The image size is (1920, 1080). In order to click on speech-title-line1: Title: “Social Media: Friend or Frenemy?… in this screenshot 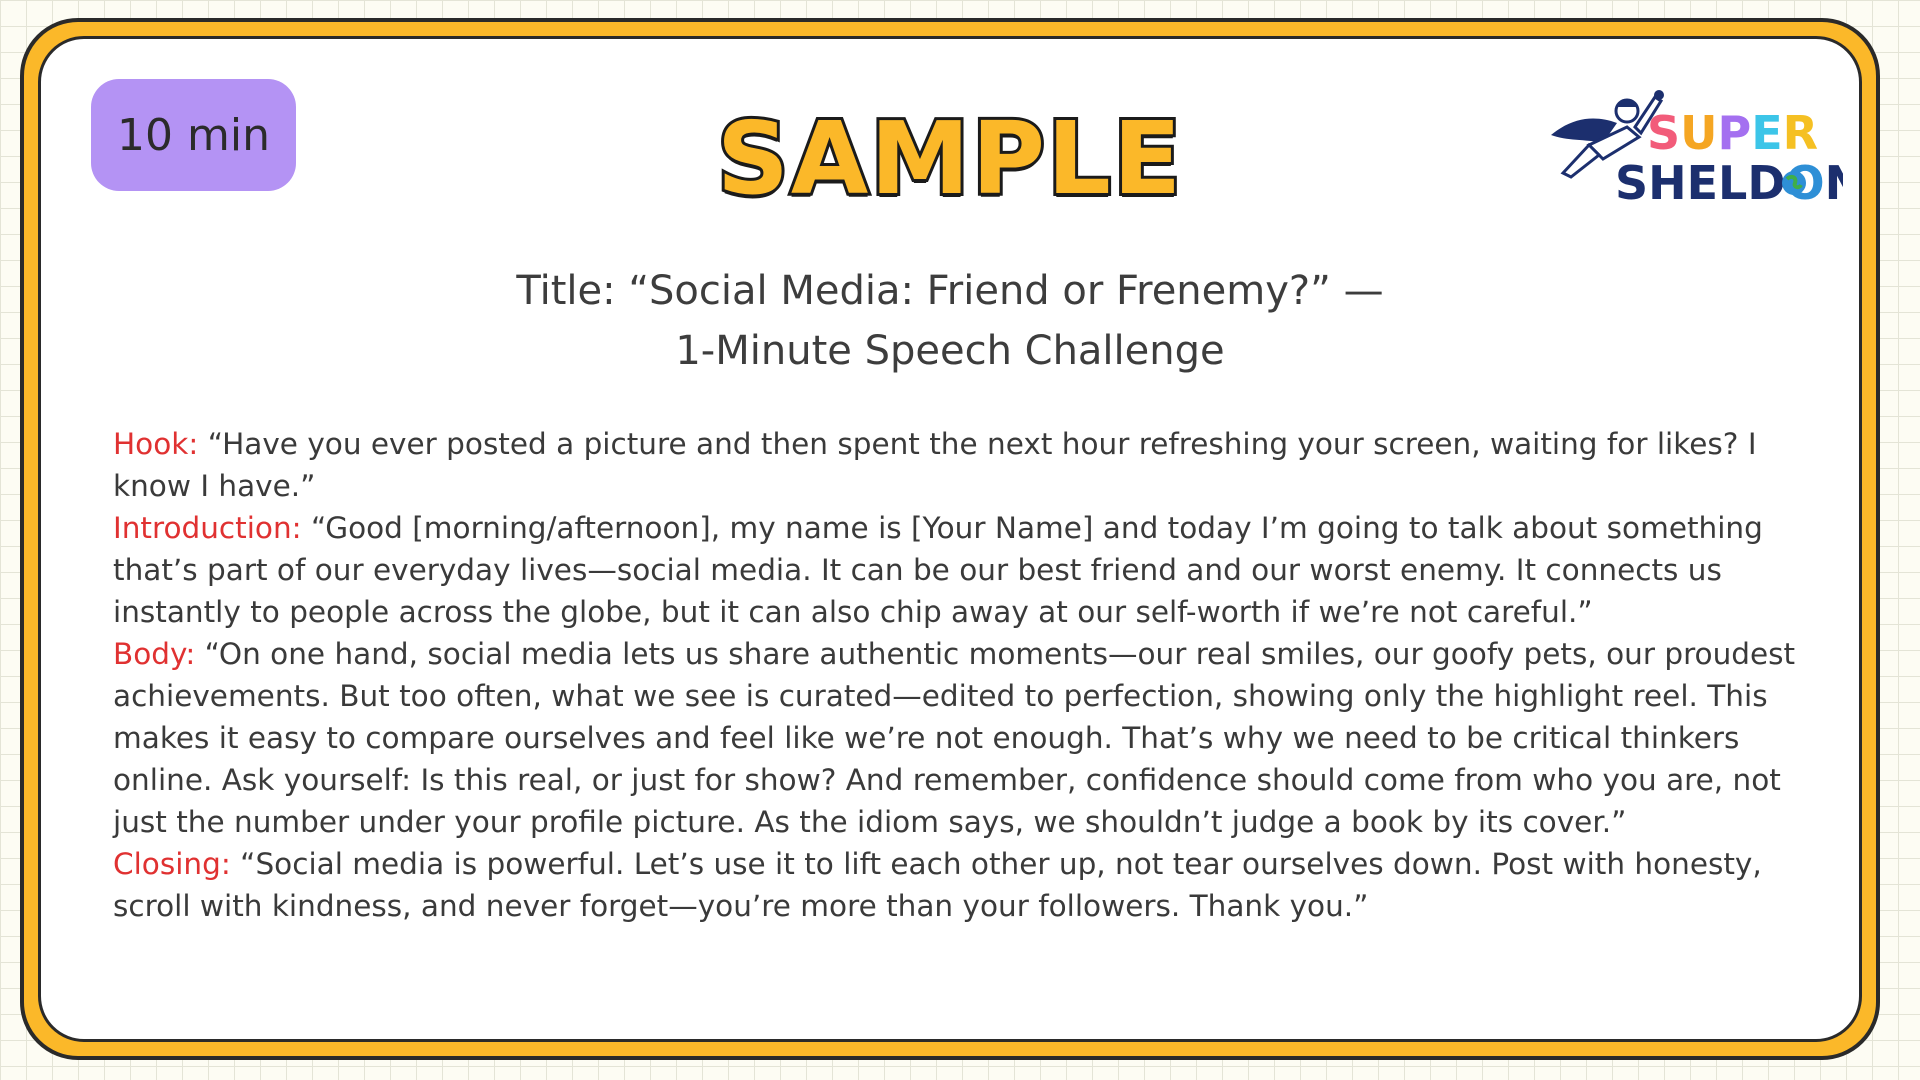, I will do `click(950, 291)`.